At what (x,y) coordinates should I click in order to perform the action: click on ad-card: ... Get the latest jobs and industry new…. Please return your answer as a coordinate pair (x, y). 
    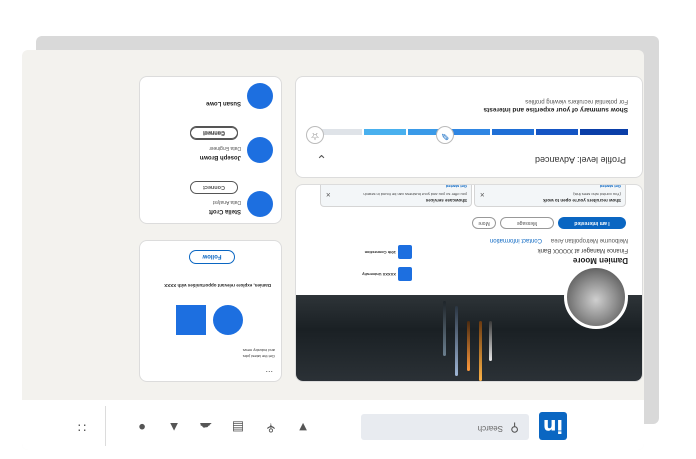
    Looking at the image, I should click on (210, 311).